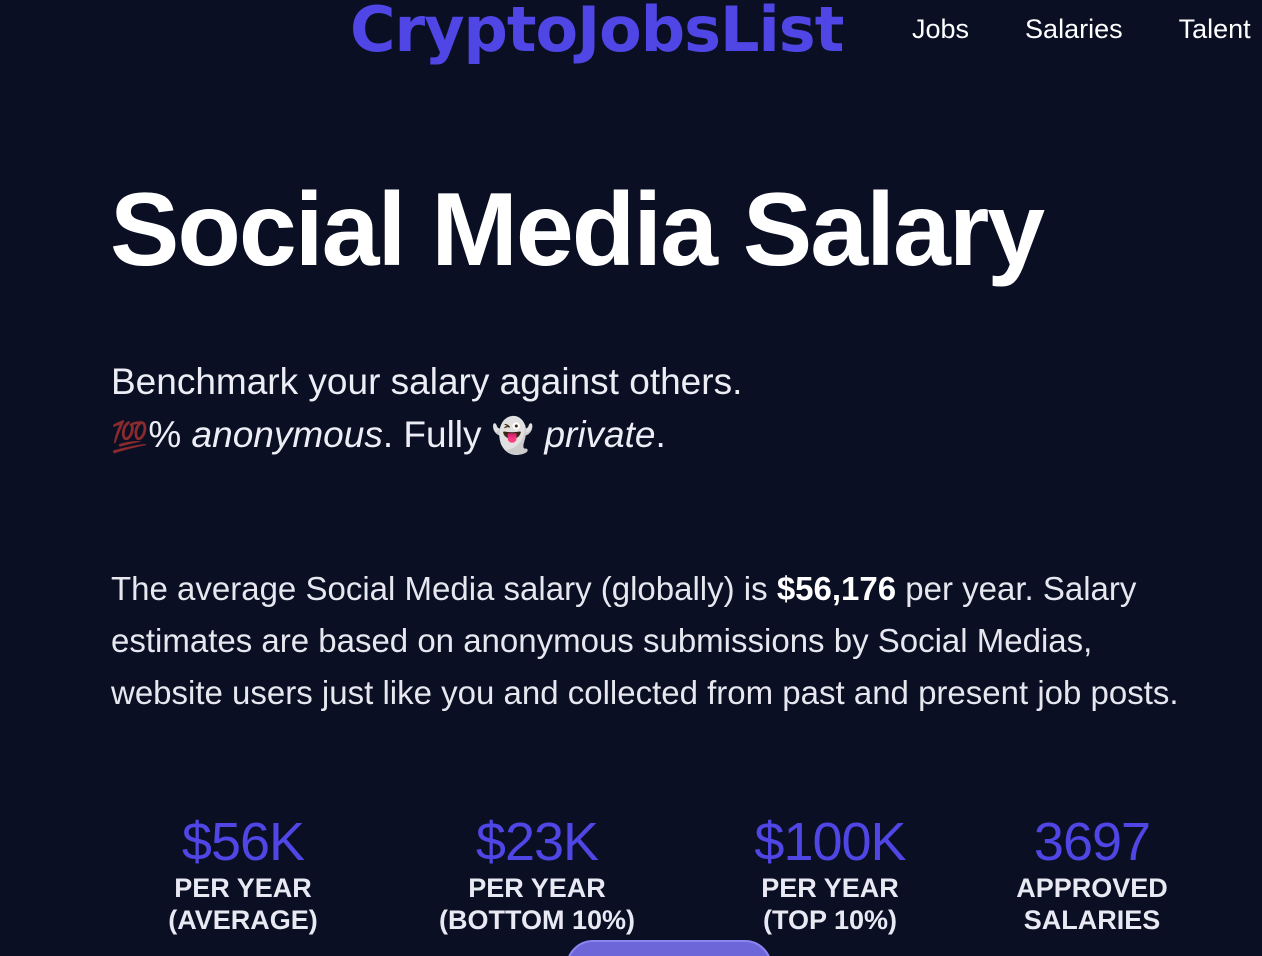  What do you see at coordinates (243, 842) in the screenshot?
I see `stat-value: $56K` at bounding box center [243, 842].